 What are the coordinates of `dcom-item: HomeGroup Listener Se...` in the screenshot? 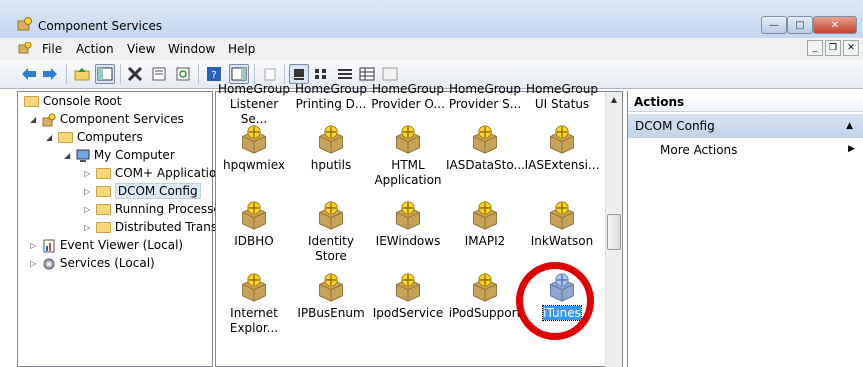 It's located at (254, 104).